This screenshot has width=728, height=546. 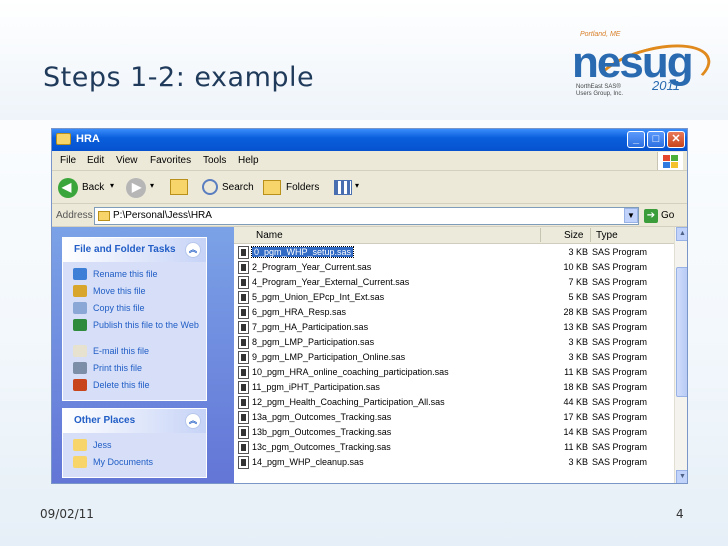 What do you see at coordinates (80, 368) in the screenshot?
I see `printer-icon` at bounding box center [80, 368].